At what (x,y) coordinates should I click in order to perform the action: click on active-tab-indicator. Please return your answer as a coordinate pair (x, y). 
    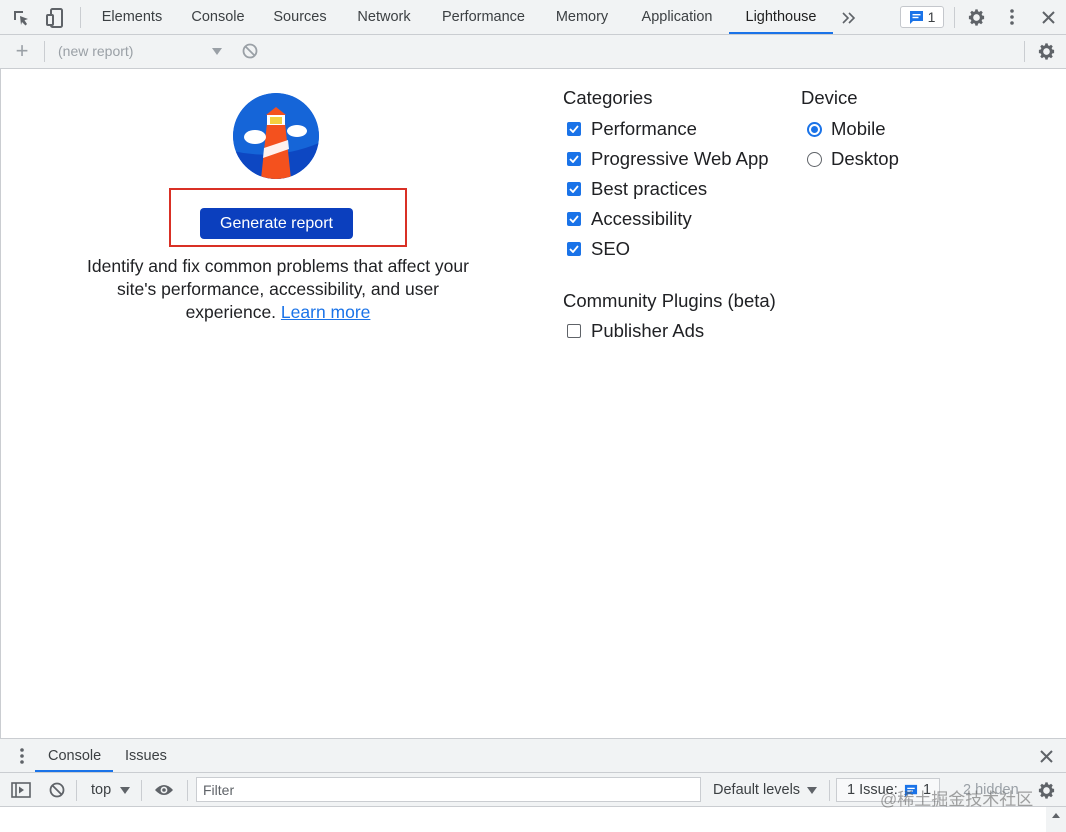
    Looking at the image, I should click on (781, 33).